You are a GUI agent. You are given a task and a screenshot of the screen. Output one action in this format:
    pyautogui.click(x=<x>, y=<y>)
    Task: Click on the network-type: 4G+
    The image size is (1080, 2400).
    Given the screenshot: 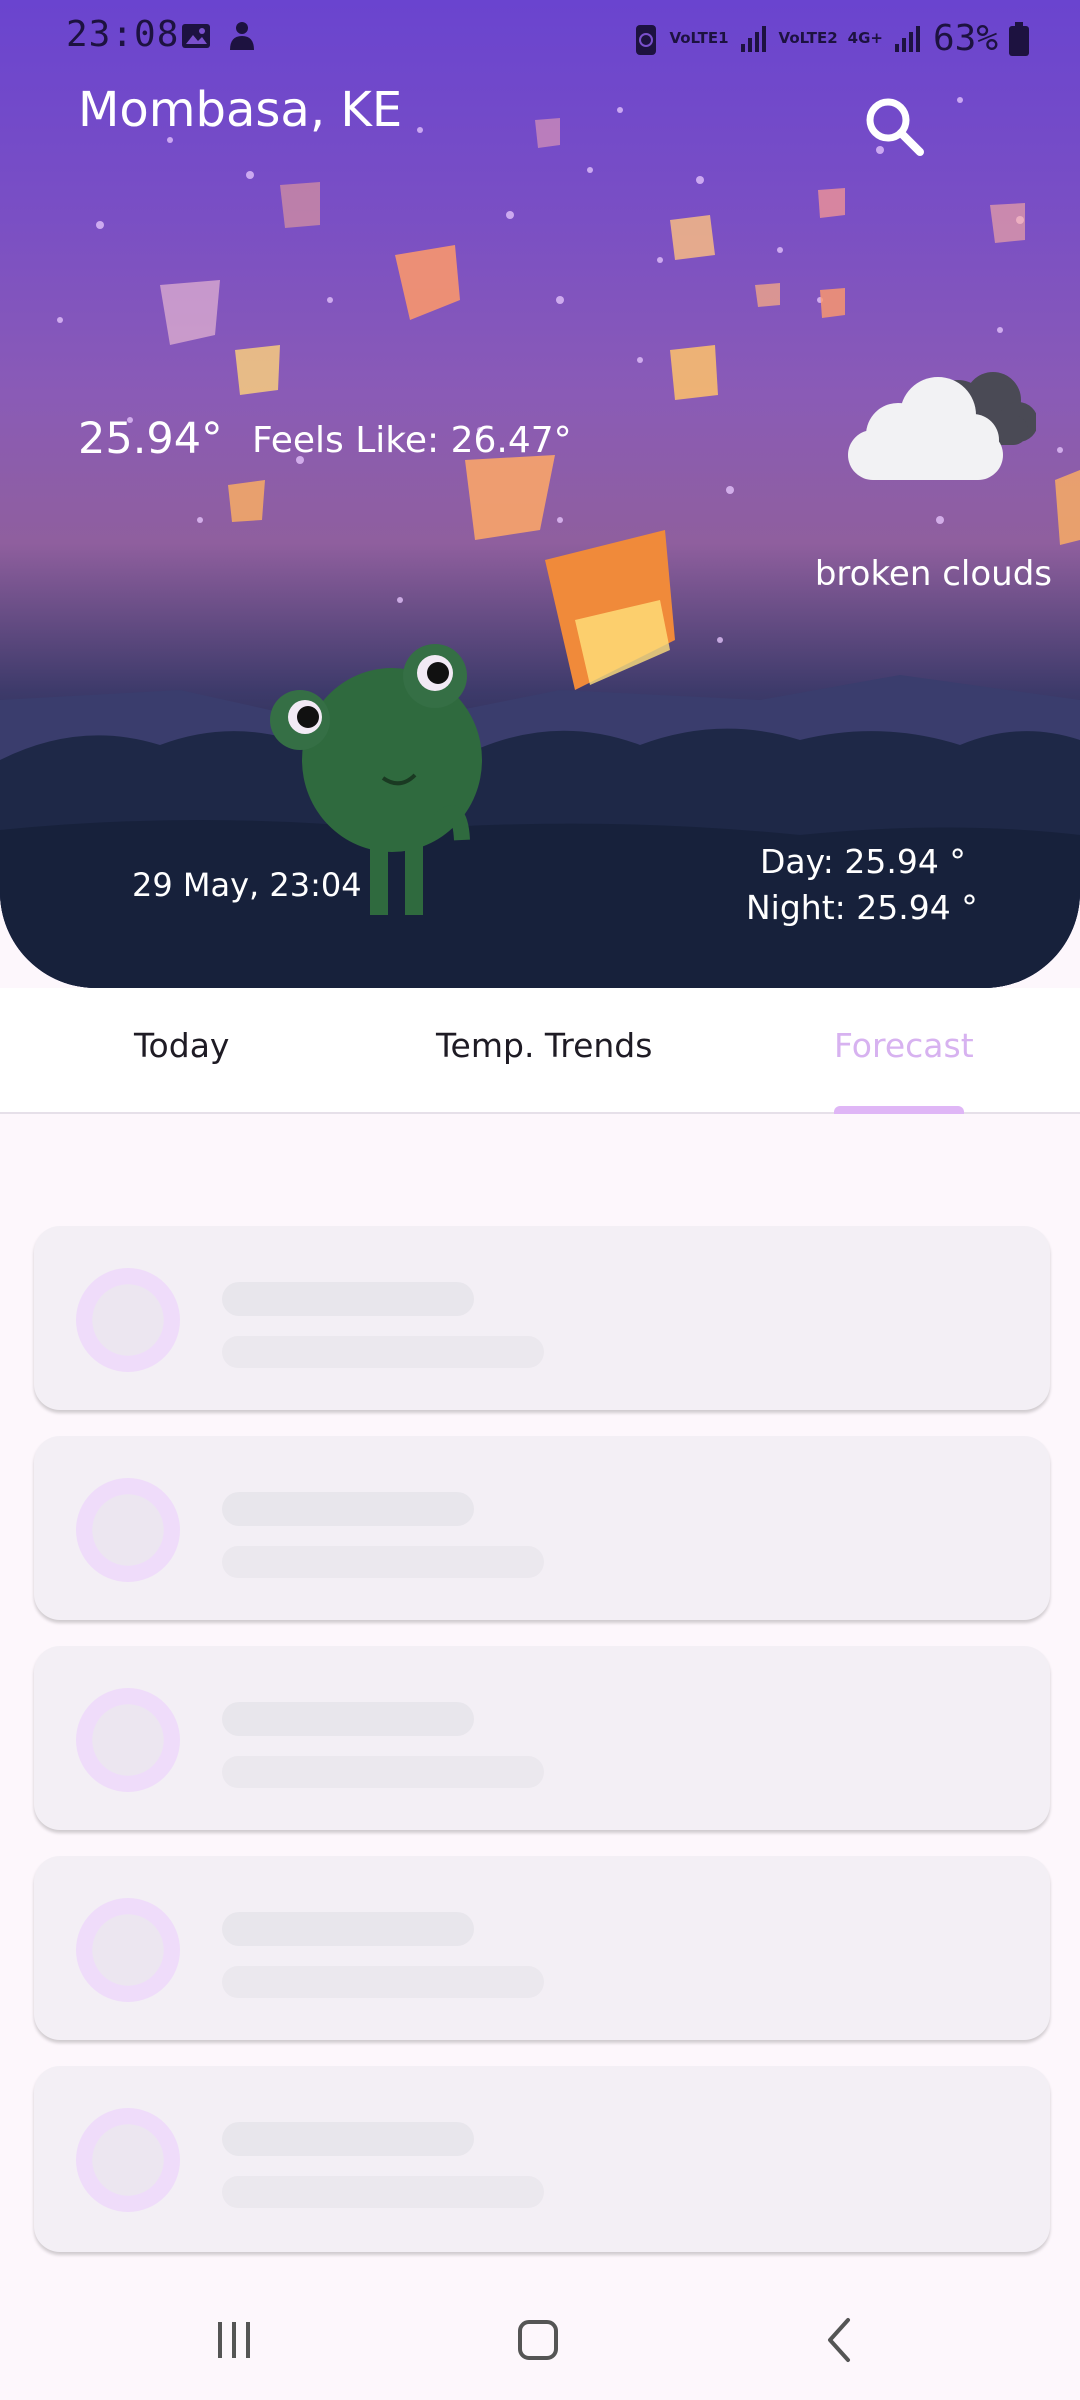 What is the action you would take?
    pyautogui.click(x=865, y=38)
    